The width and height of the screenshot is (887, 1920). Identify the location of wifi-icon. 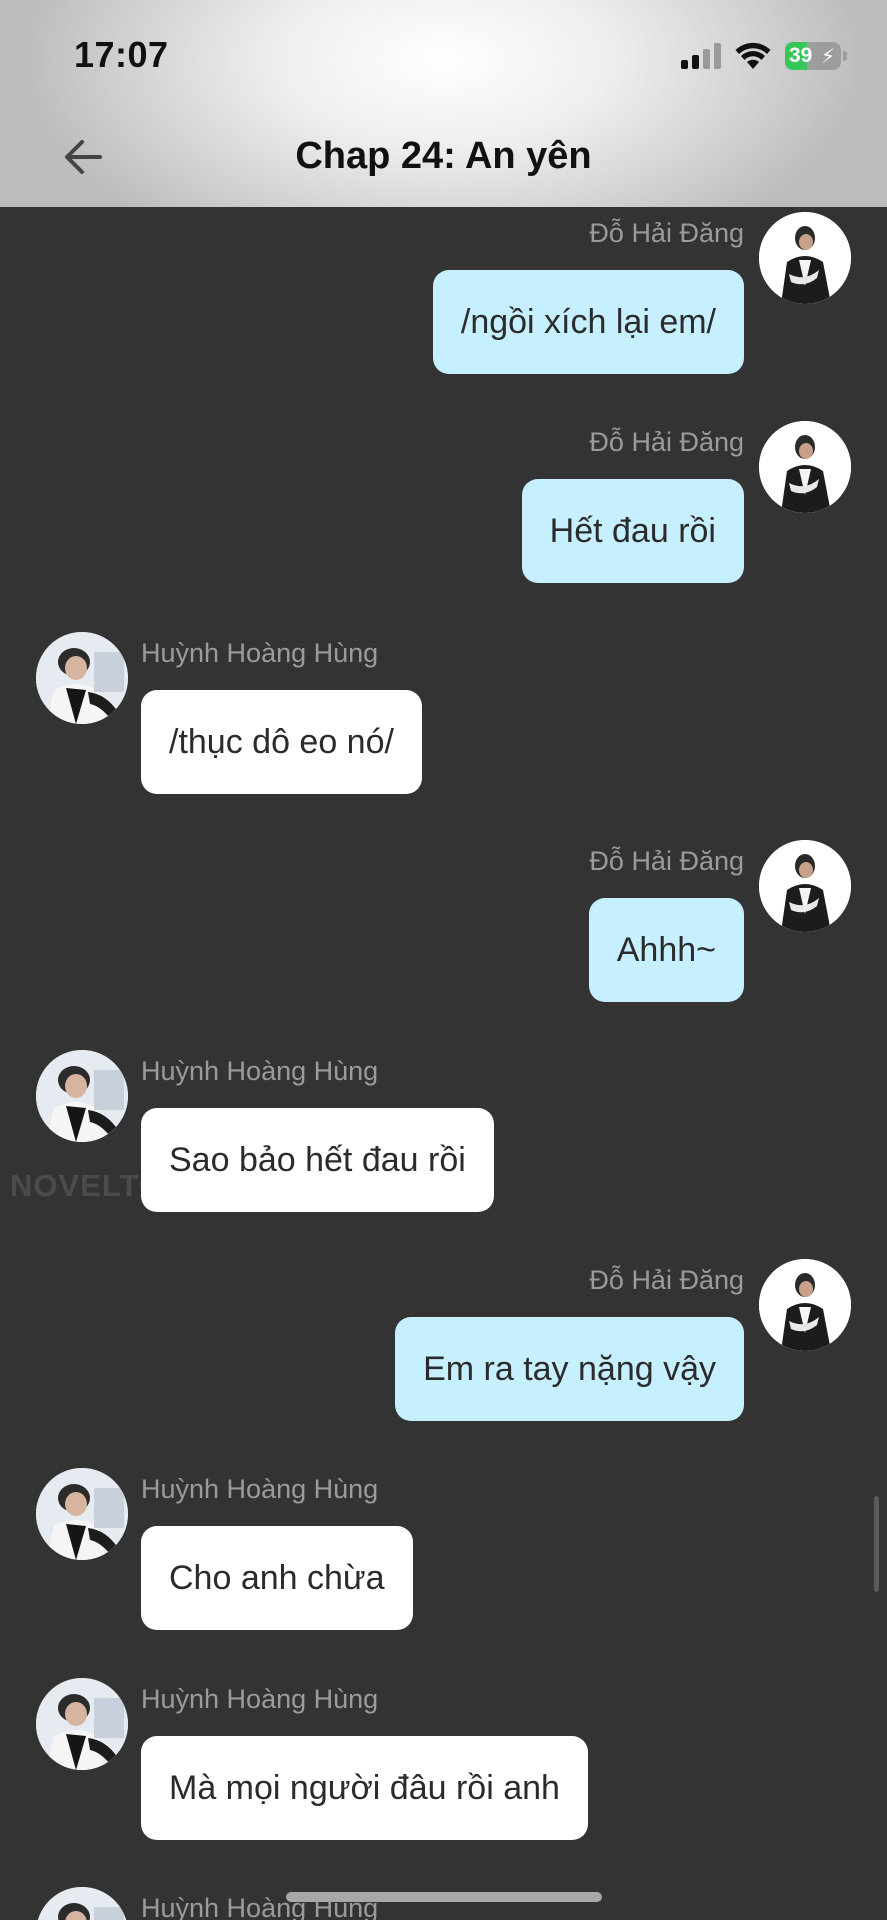
(753, 55).